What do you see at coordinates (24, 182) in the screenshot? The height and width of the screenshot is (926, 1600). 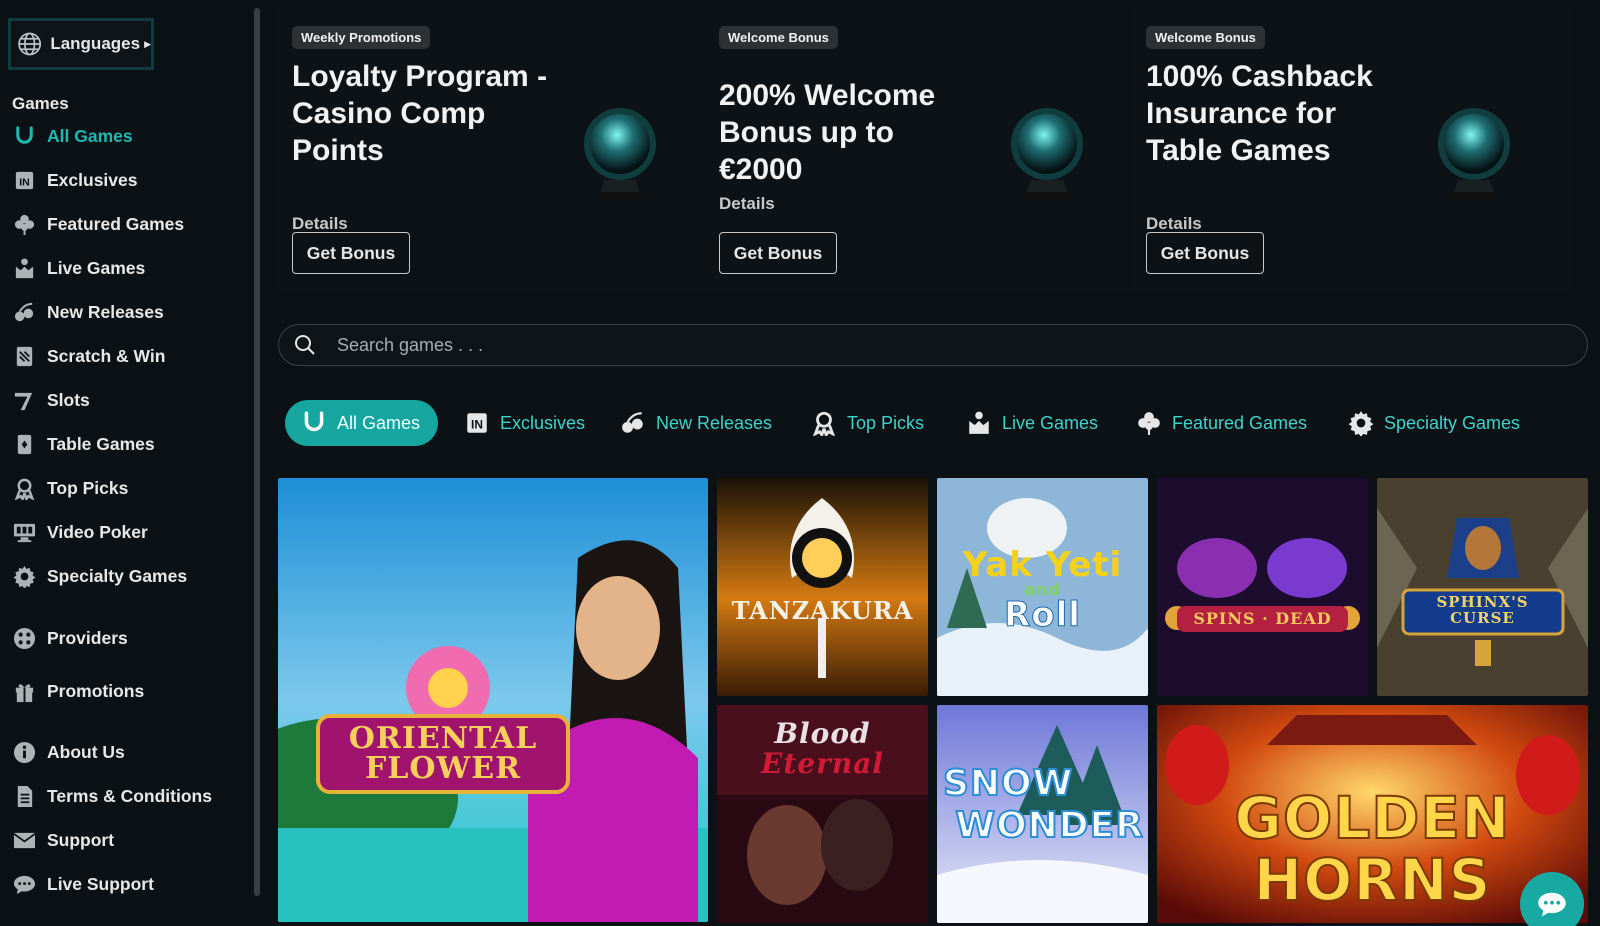 I see `svg-text: IN` at bounding box center [24, 182].